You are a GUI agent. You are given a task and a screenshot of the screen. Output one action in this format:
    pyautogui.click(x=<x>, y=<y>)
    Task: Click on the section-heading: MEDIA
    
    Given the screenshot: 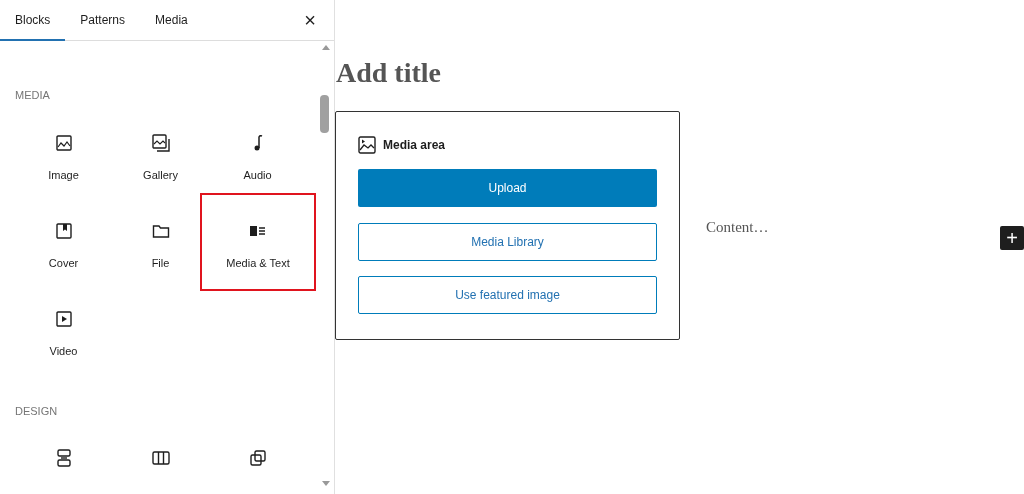 What is the action you would take?
    pyautogui.click(x=33, y=95)
    